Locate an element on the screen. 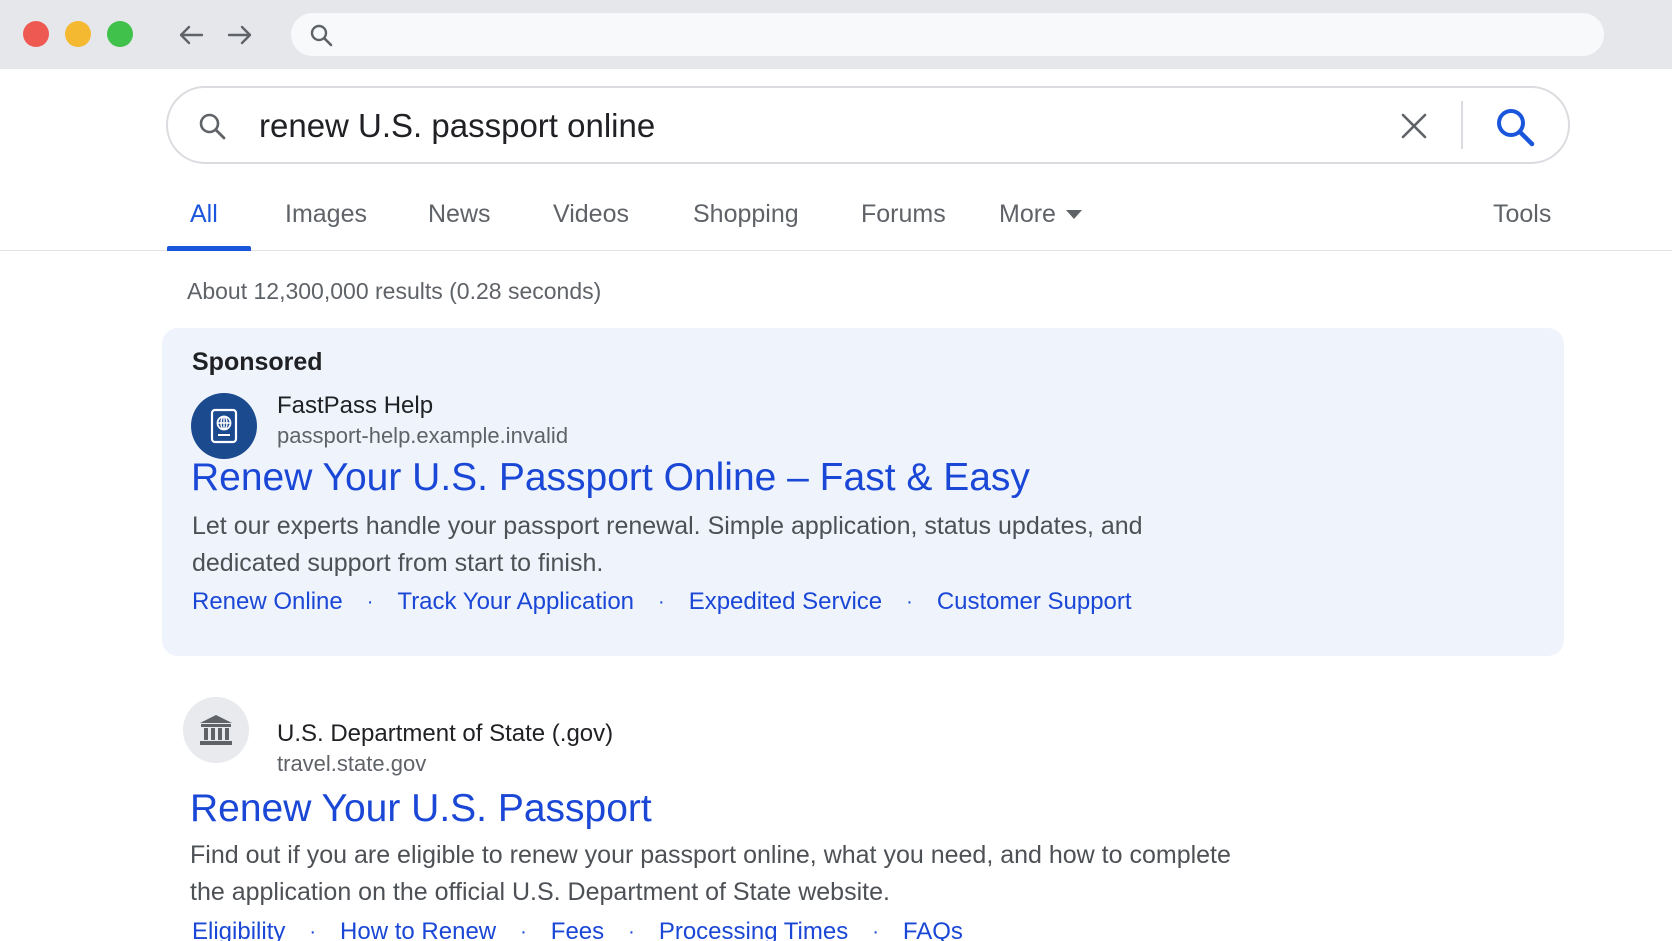  organic-site-url: travel.state.gov is located at coordinates (351, 764).